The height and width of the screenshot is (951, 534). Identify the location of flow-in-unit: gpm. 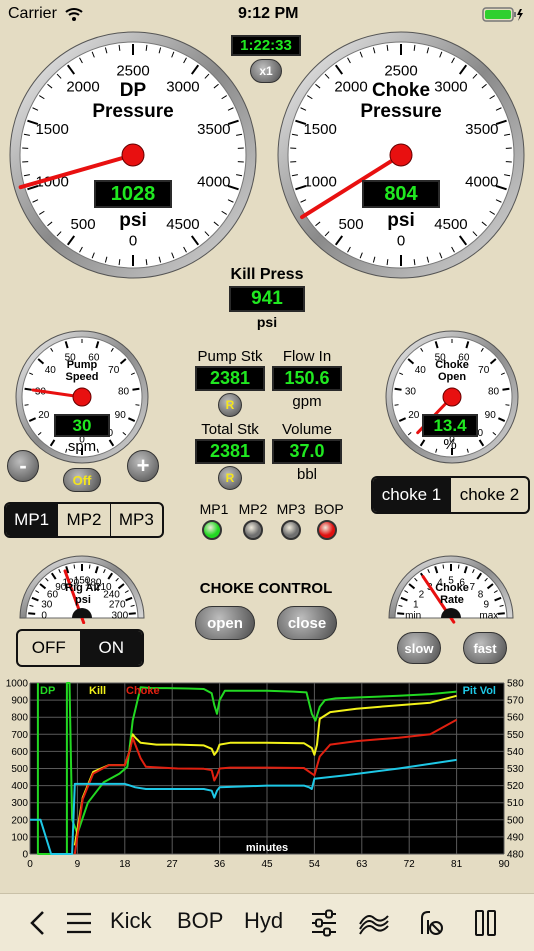
(307, 401).